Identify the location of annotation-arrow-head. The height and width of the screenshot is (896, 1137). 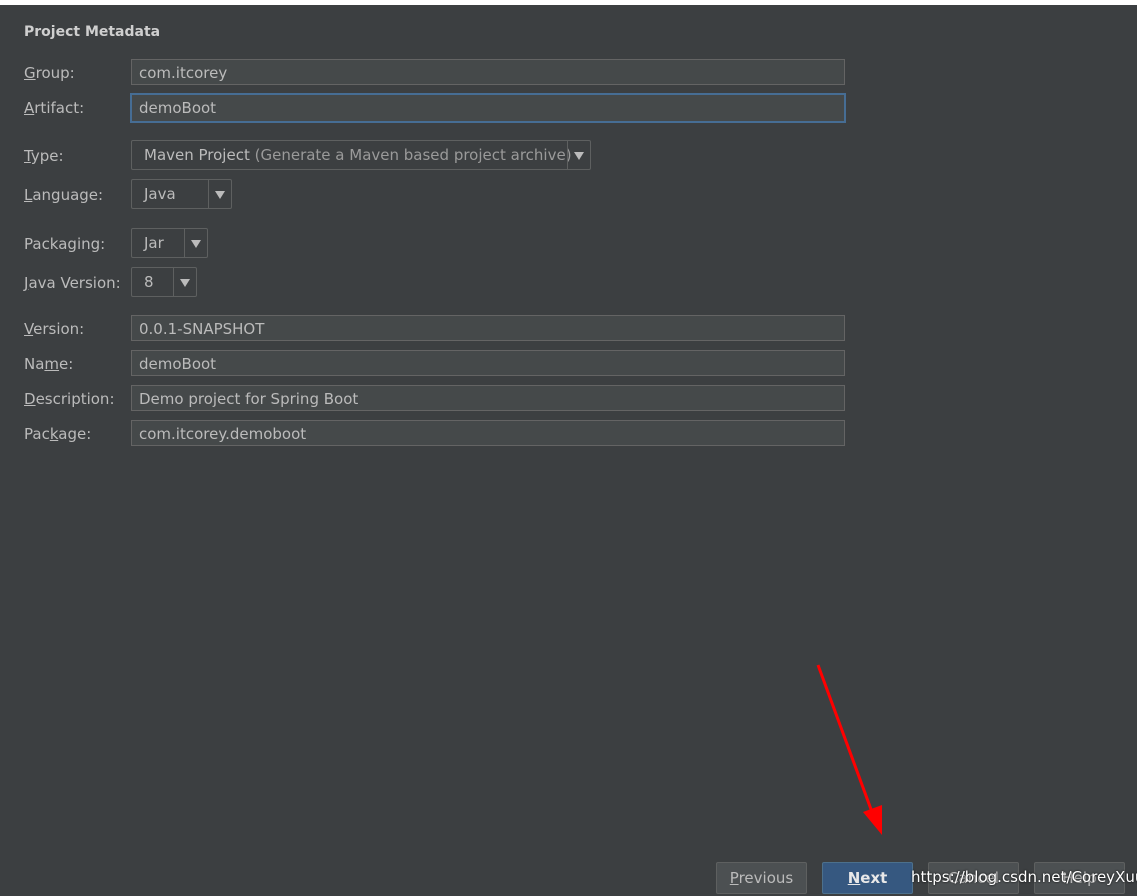
(872, 820).